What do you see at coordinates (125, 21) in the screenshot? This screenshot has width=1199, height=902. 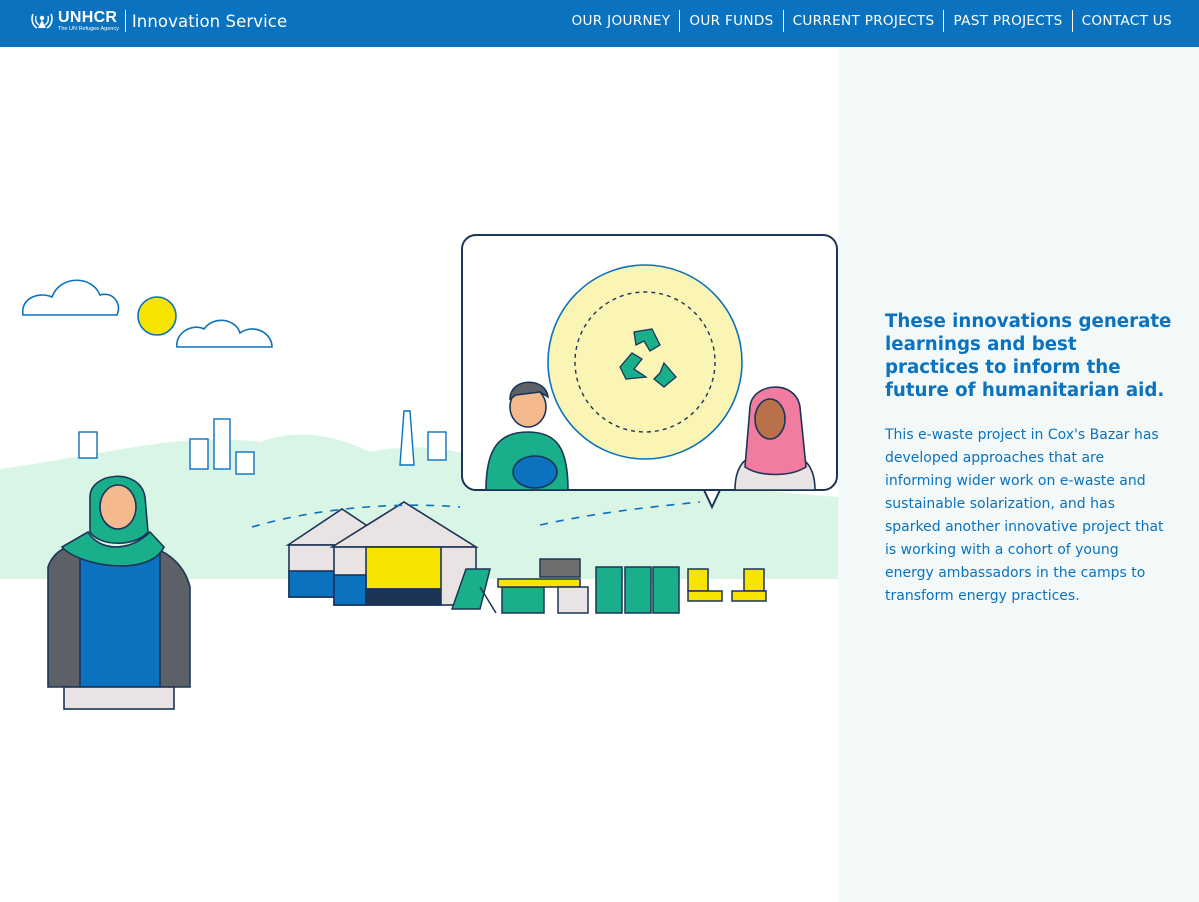 I see `brand-divider` at bounding box center [125, 21].